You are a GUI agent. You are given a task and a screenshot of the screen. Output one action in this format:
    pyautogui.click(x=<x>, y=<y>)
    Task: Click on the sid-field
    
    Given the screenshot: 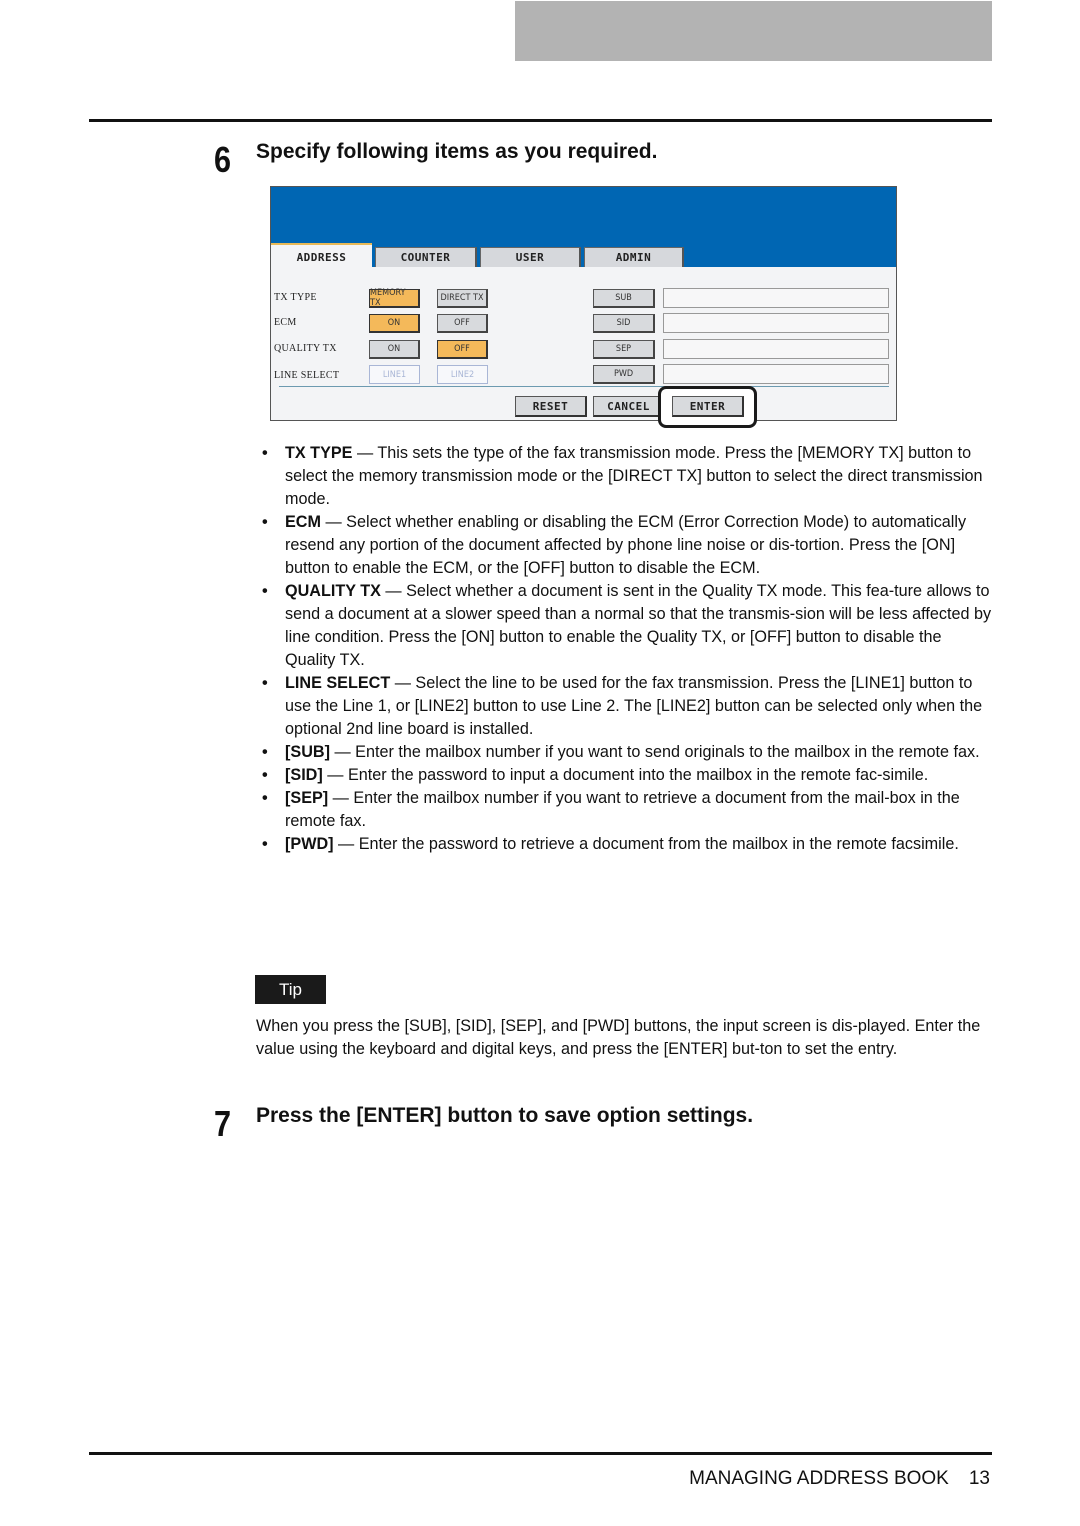 What is the action you would take?
    pyautogui.click(x=776, y=323)
    